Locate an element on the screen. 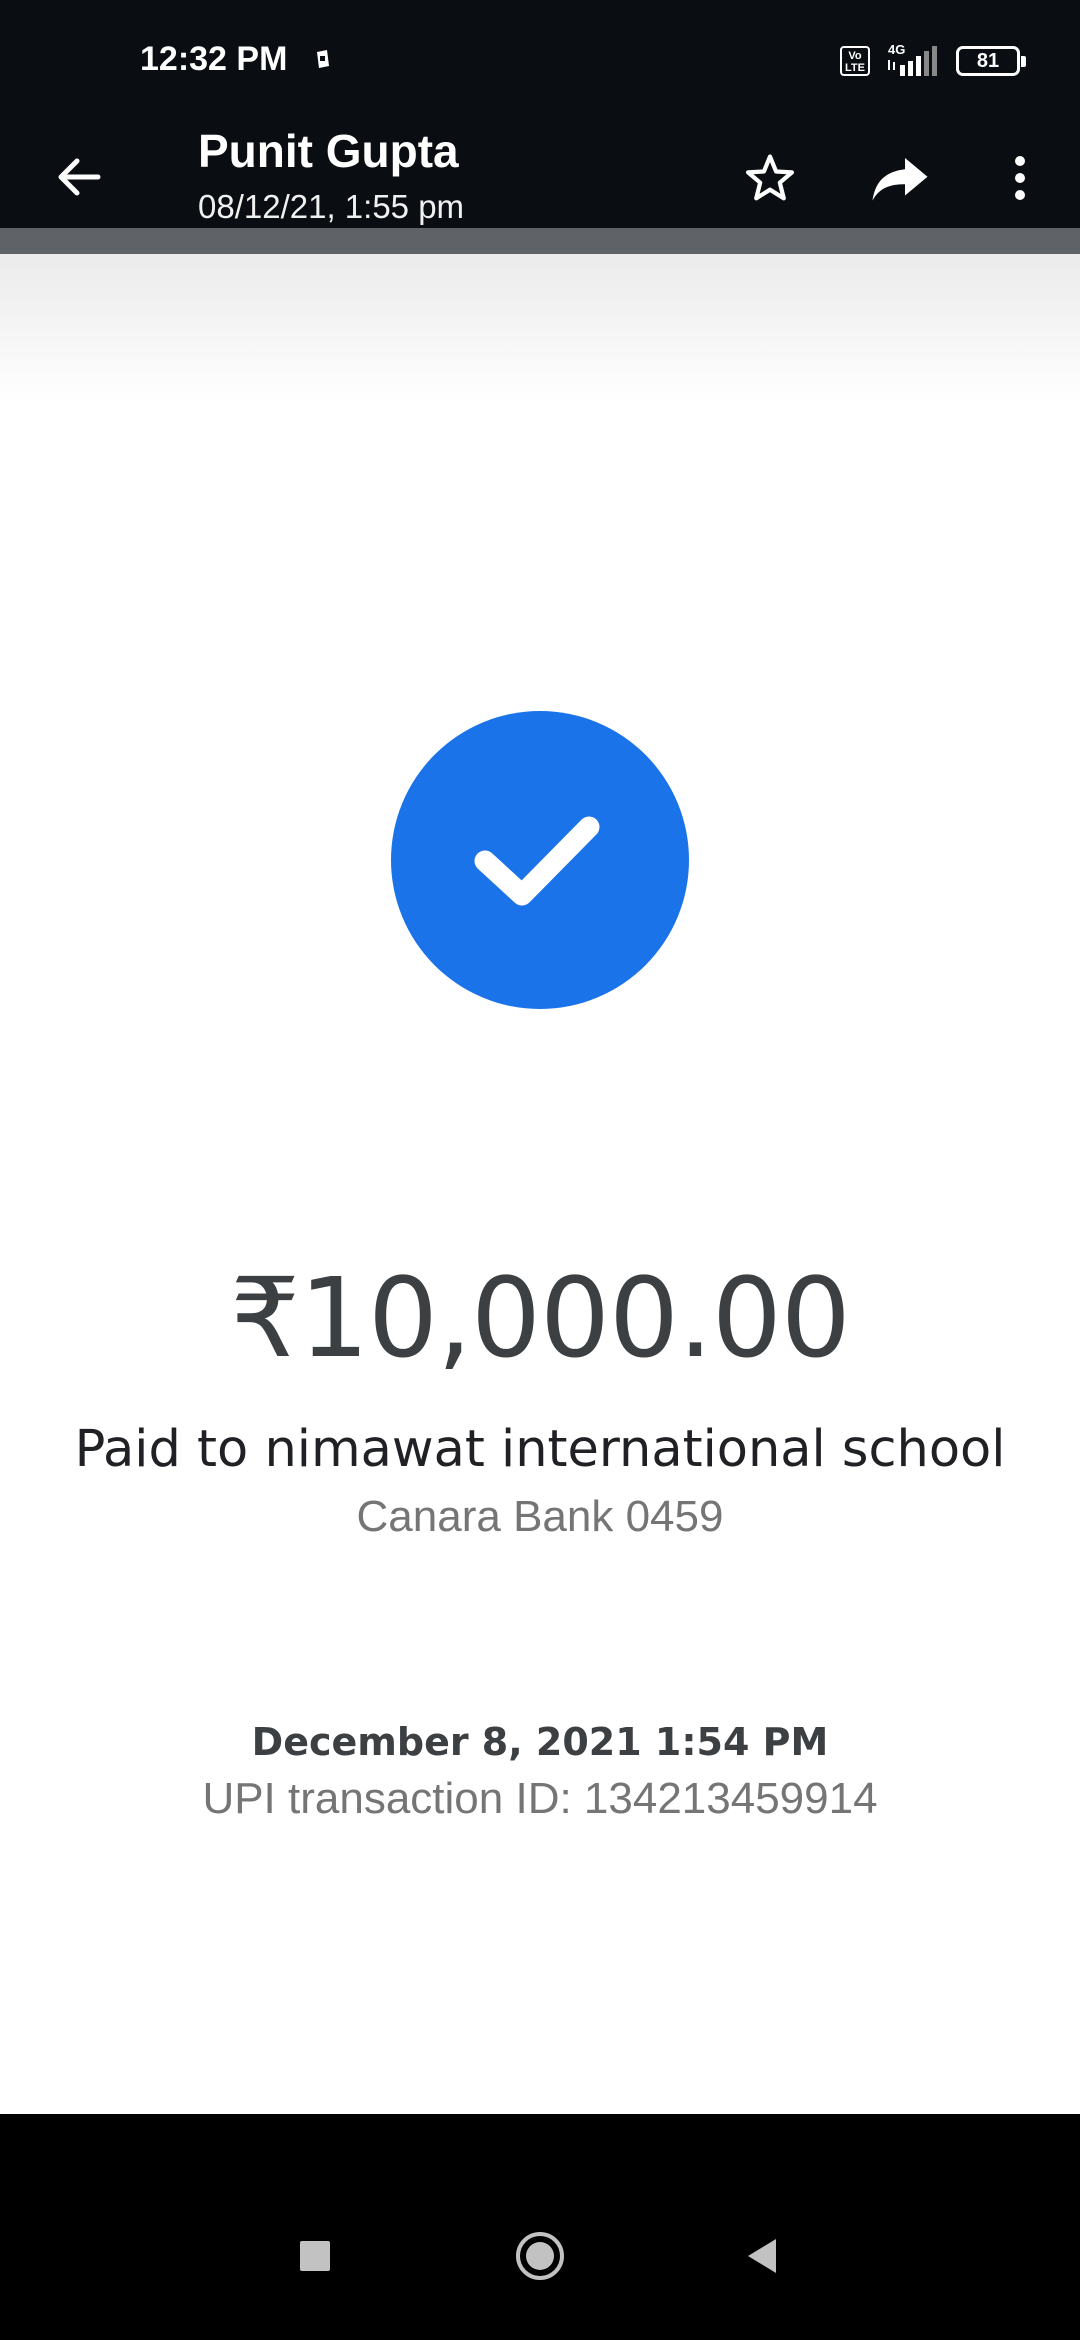 This screenshot has height=2340, width=1080. more-vert-icon is located at coordinates (1020, 178).